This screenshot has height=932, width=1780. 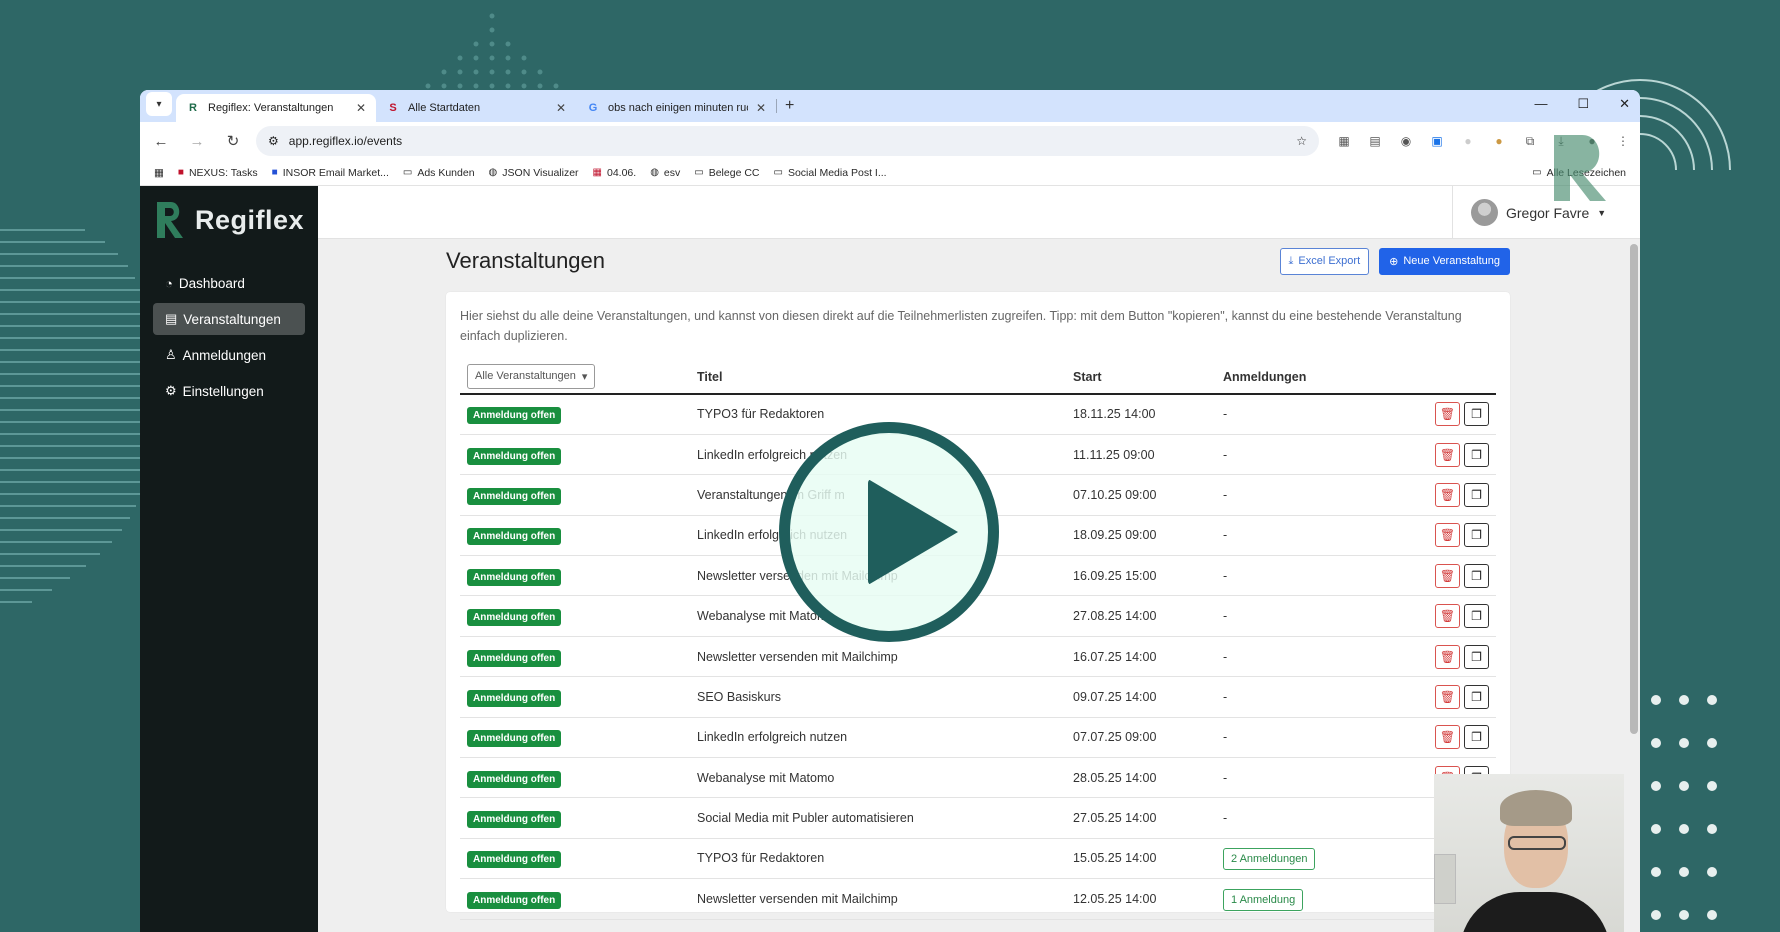 What do you see at coordinates (223, 391) in the screenshot?
I see `sidebar-item-label: Einstellungen` at bounding box center [223, 391].